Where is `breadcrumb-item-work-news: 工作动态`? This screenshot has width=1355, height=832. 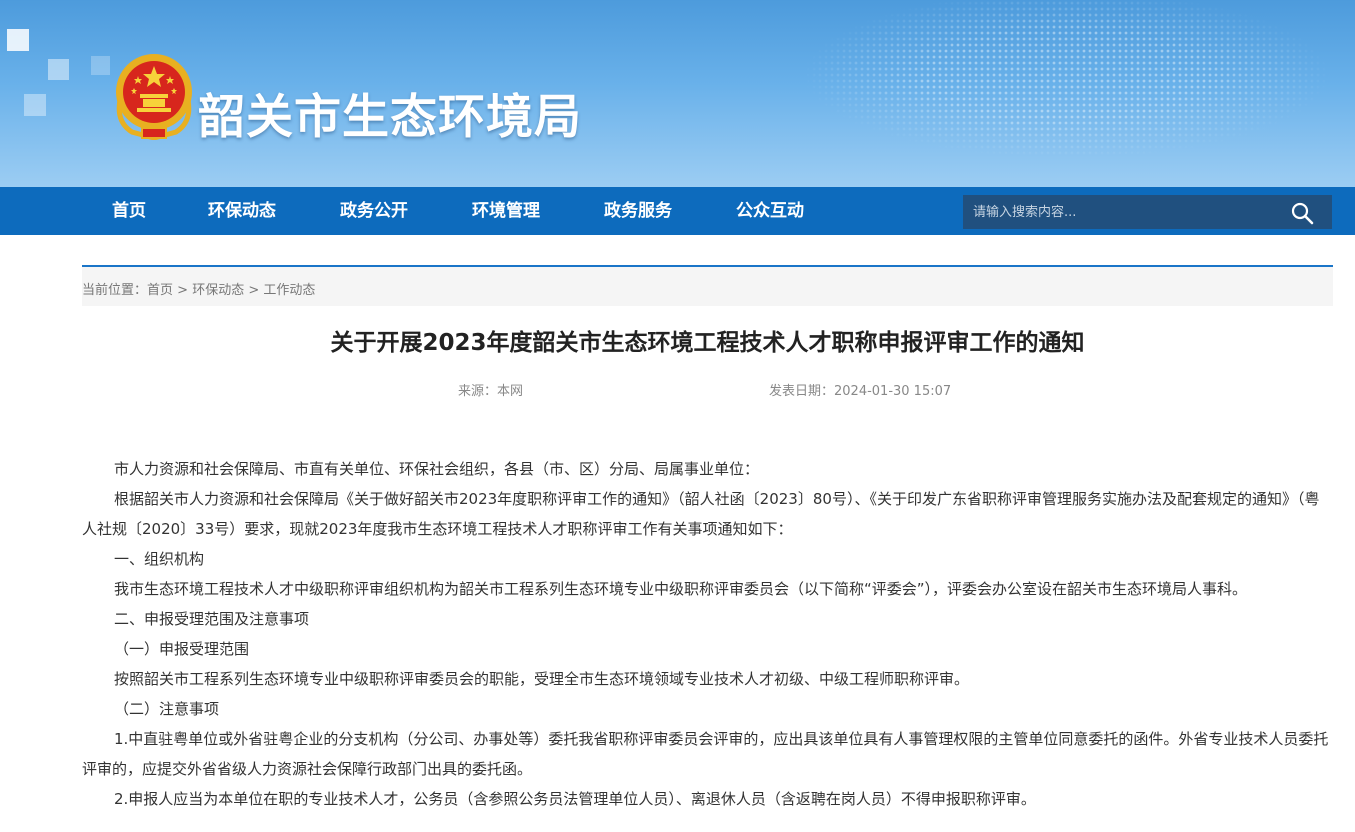 breadcrumb-item-work-news: 工作动态 is located at coordinates (289, 290).